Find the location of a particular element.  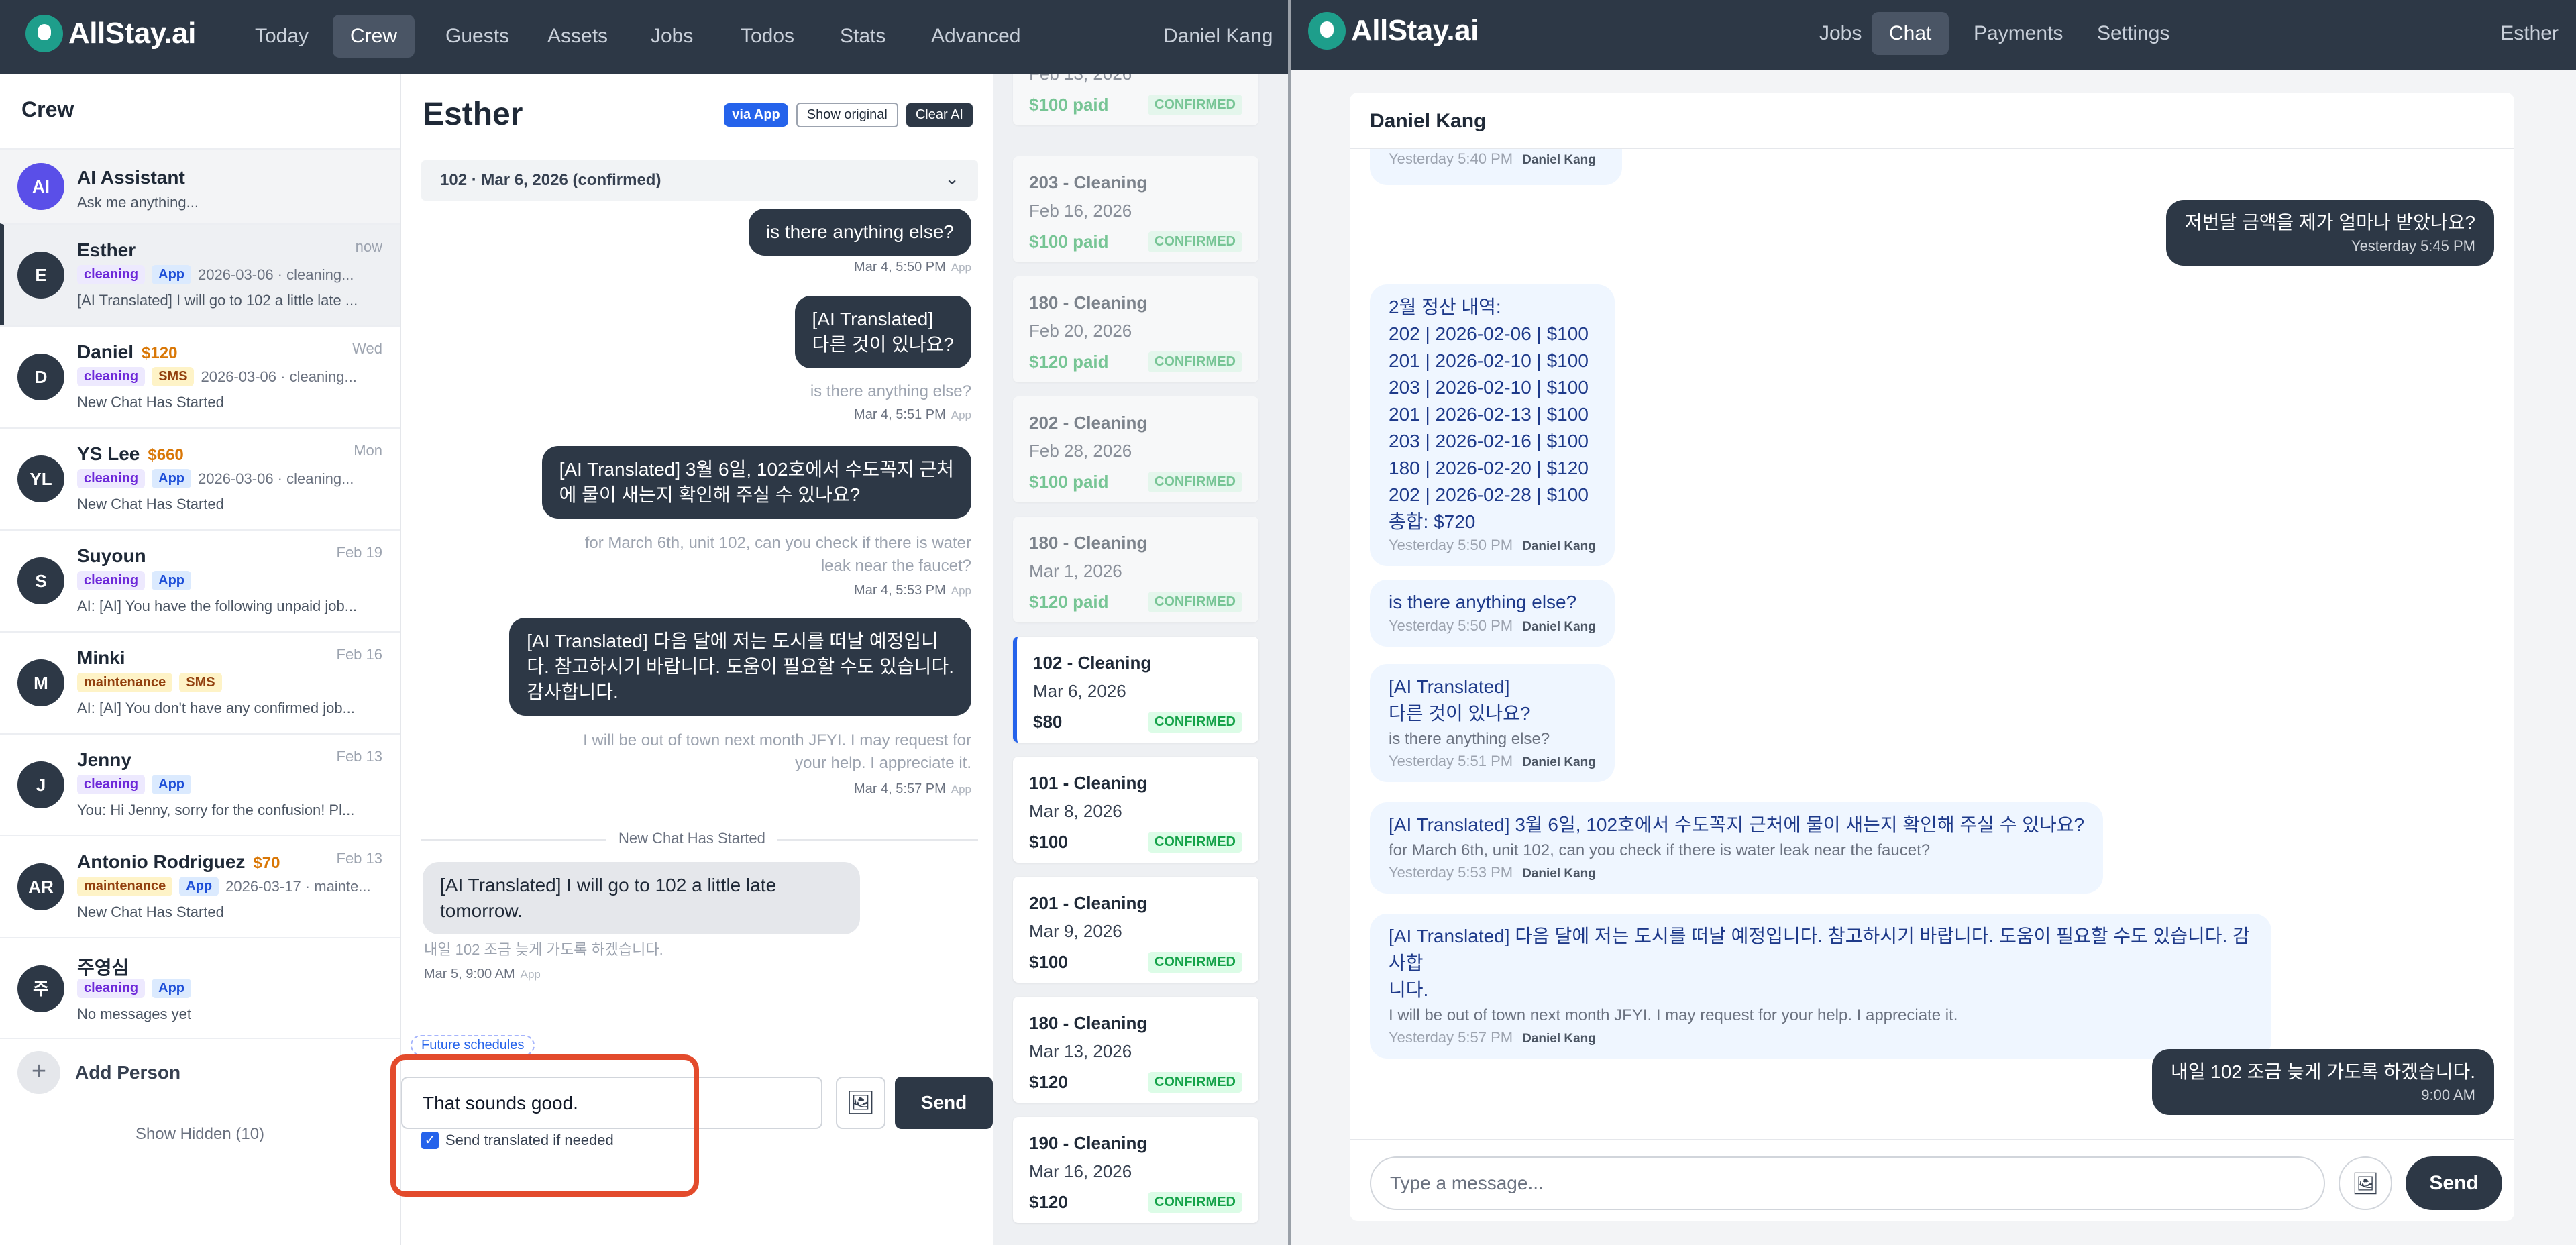

nav-payments: Payments is located at coordinates (2018, 33).